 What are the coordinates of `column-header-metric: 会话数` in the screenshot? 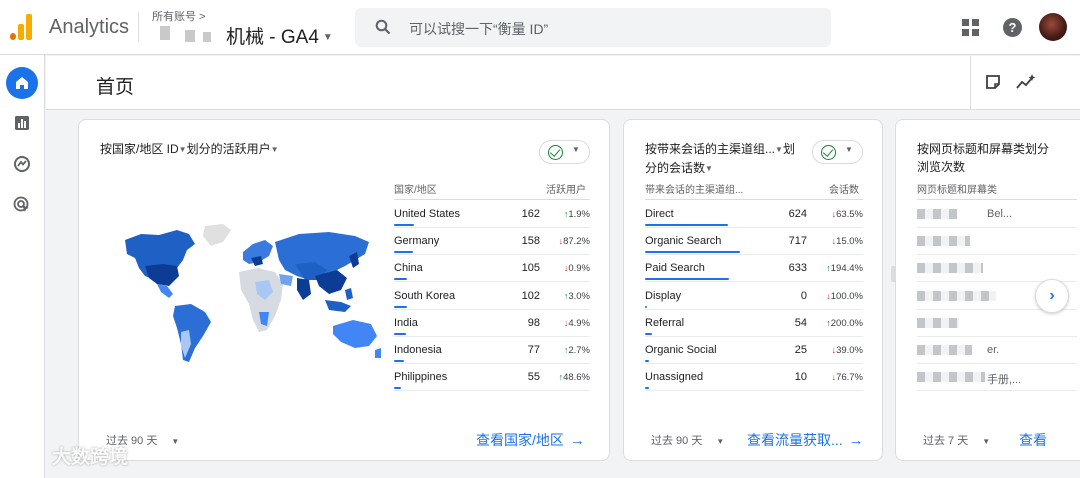 It's located at (844, 188).